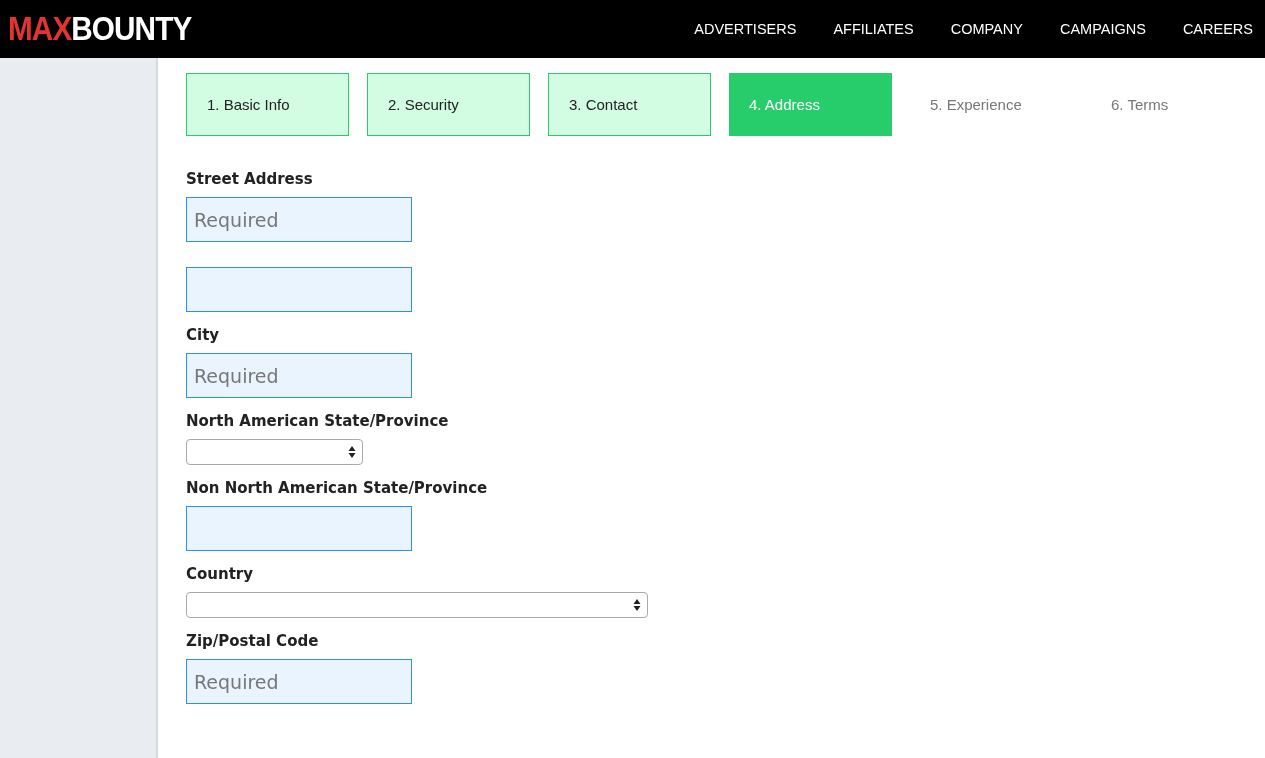 Image resolution: width=1265 pixels, height=758 pixels. Describe the element at coordinates (873, 29) in the screenshot. I see `nav-link: AFFILIATES` at that location.